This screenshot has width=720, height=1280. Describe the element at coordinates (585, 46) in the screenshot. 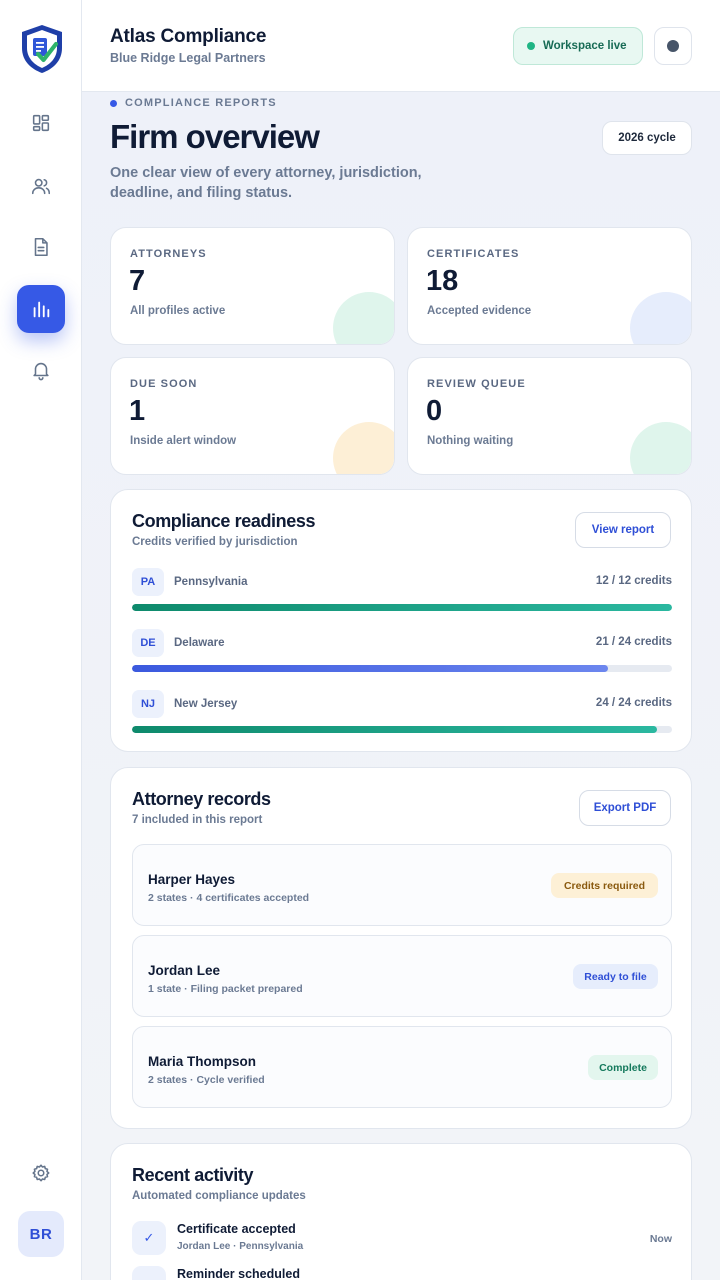

I see `workspace-status-label: Workspace live` at that location.